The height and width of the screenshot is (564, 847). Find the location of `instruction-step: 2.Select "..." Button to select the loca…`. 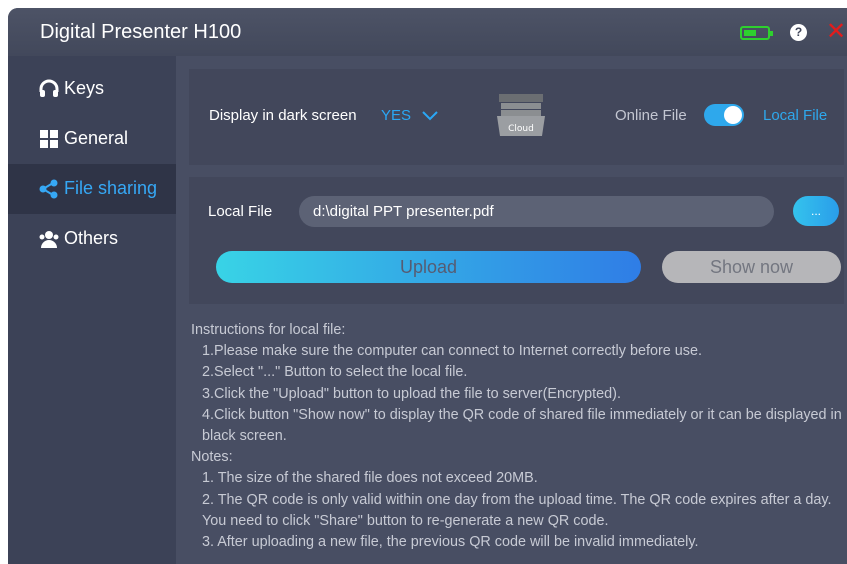

instruction-step: 2.Select "..." Button to select the loca… is located at coordinates (335, 372).